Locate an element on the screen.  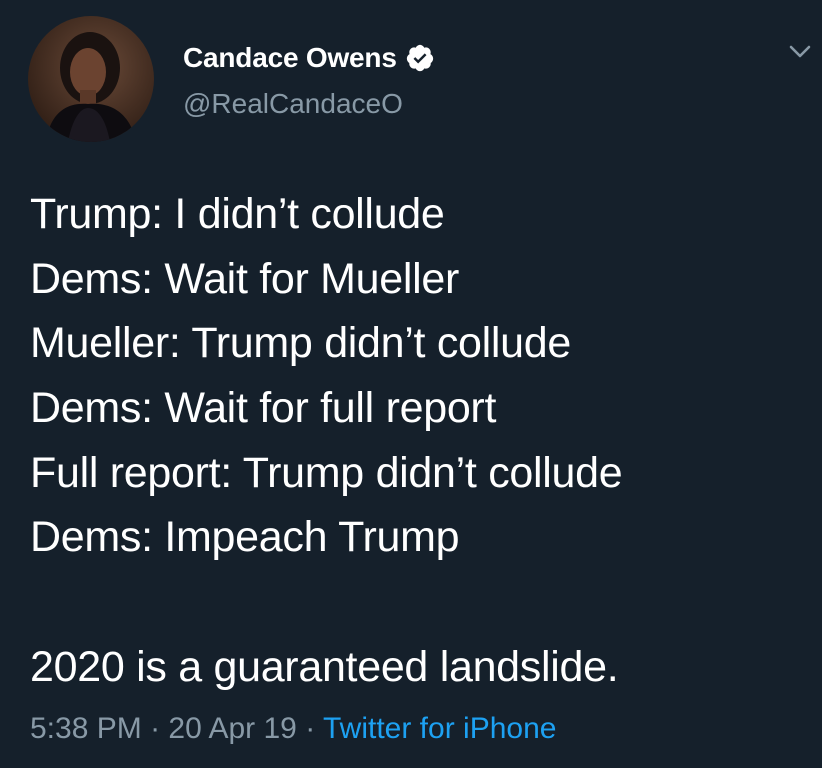
tweet-text-line: Dems: Wait for full report is located at coordinates (263, 408).